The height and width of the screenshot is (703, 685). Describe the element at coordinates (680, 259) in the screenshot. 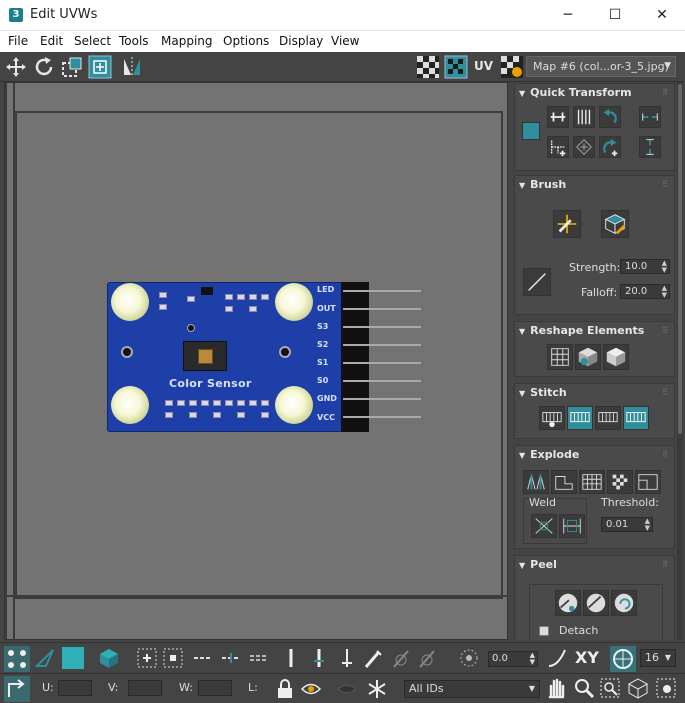

I see `panel-scrollbar-thumb` at that location.